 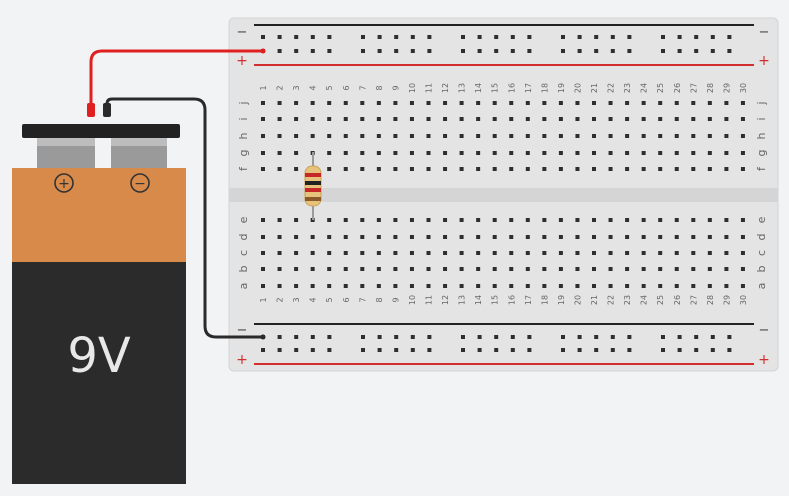 What do you see at coordinates (494, 103) in the screenshot?
I see `hole-j15` at bounding box center [494, 103].